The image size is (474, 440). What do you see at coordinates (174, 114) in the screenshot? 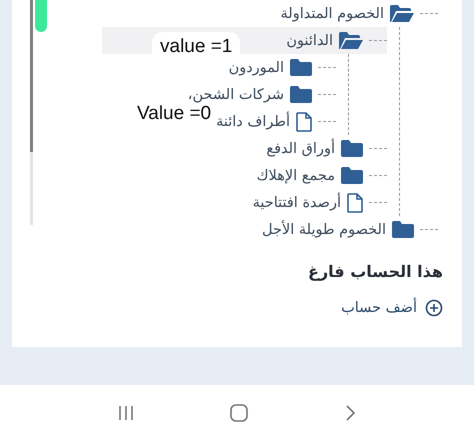
I see `annotation-text: Value =0` at bounding box center [174, 114].